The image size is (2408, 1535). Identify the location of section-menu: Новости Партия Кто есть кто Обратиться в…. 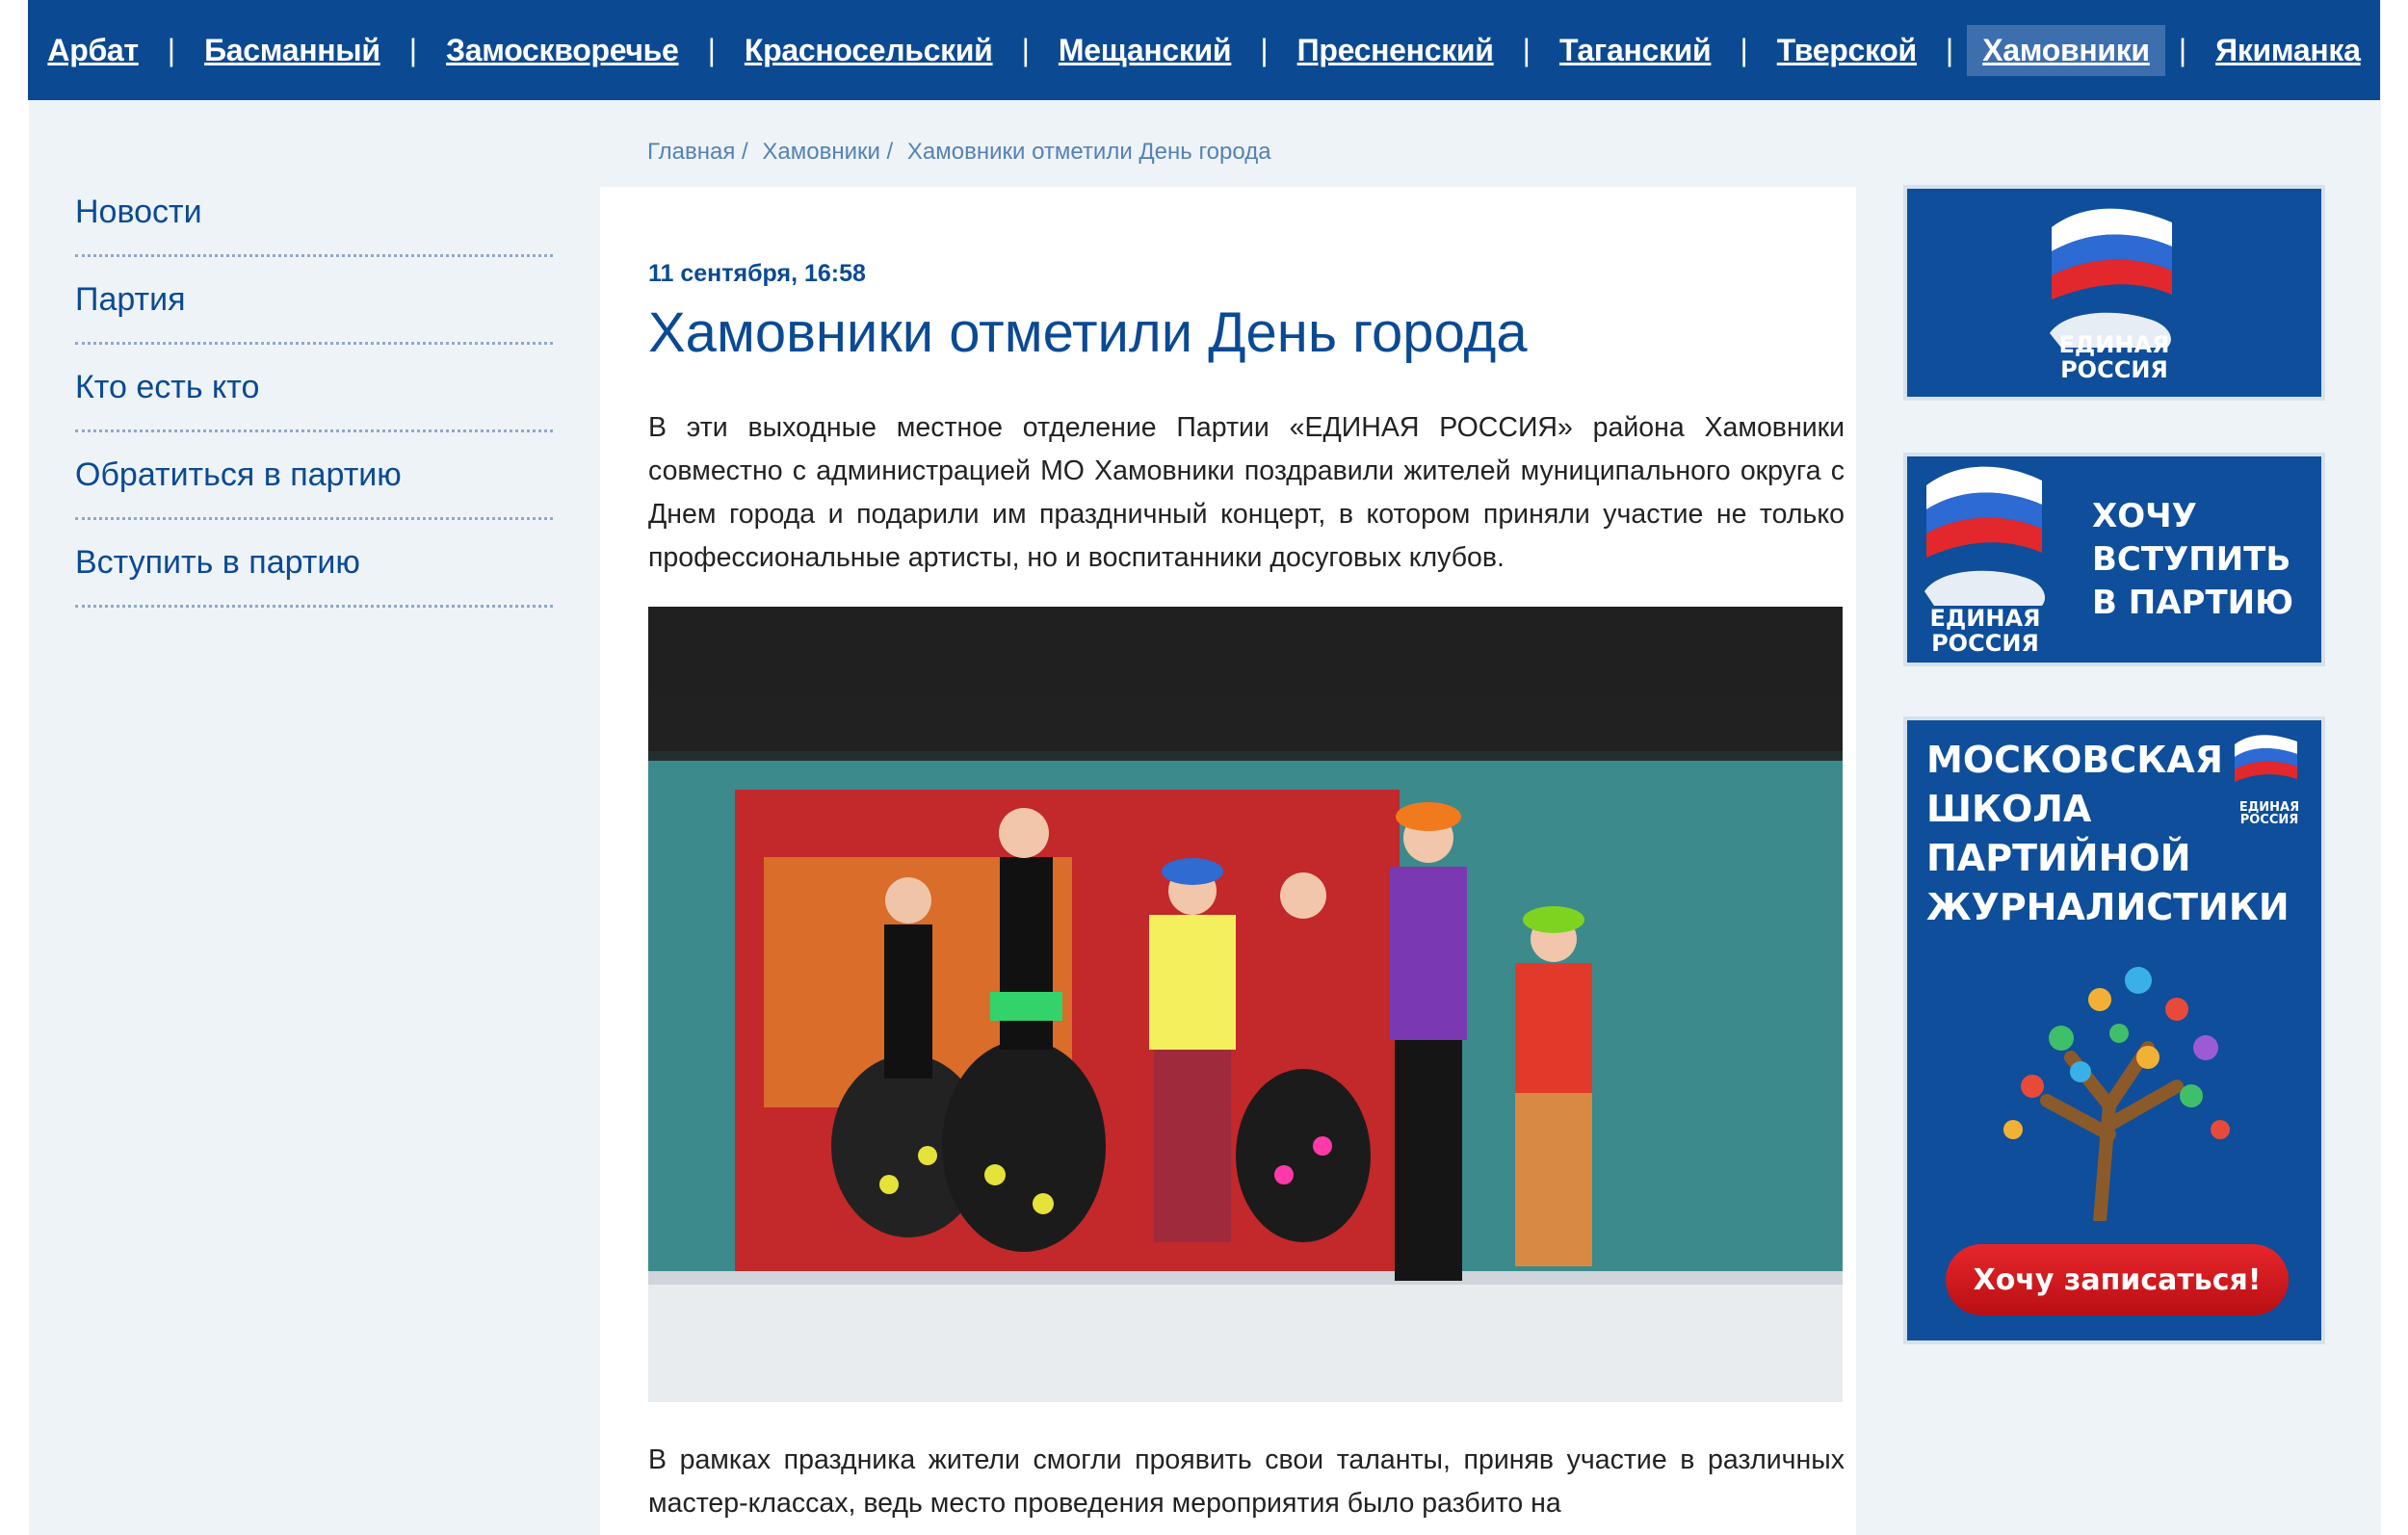
(314, 388).